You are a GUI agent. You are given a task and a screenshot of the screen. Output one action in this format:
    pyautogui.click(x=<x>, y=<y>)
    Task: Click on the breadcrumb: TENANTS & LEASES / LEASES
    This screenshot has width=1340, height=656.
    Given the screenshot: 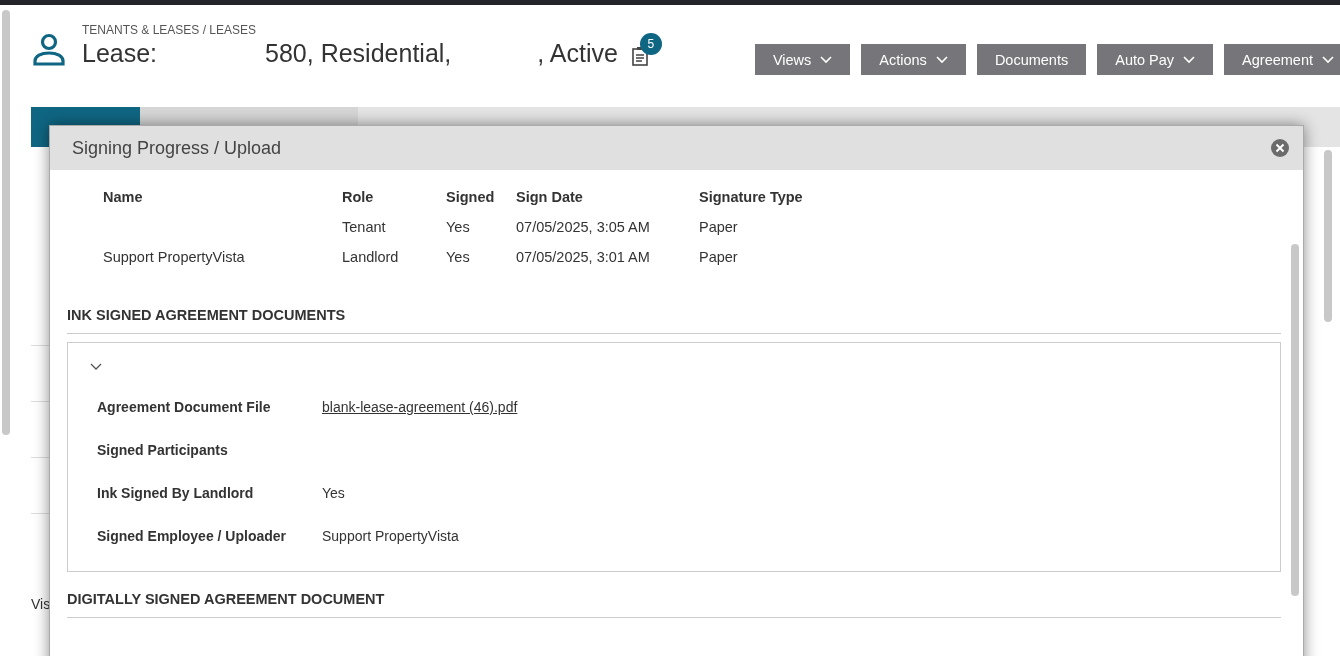 What is the action you would take?
    pyautogui.click(x=170, y=30)
    